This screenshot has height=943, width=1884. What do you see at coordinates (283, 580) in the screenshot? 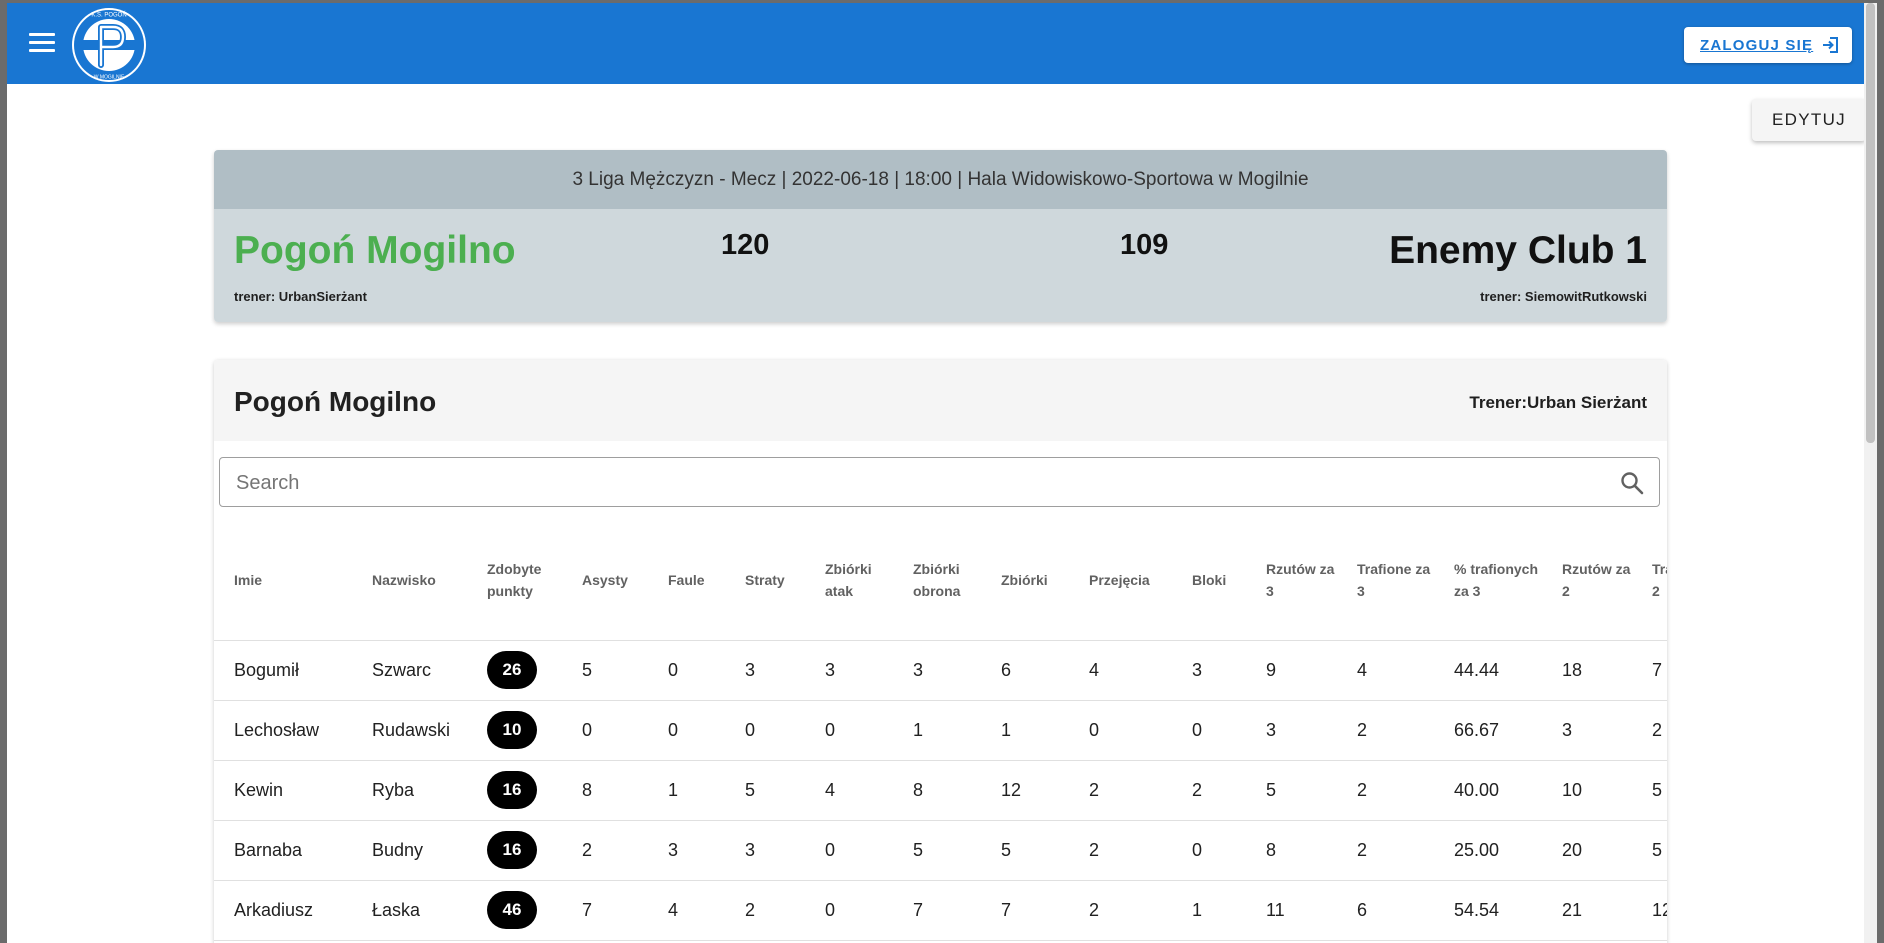
I see `column-header: Imie` at bounding box center [283, 580].